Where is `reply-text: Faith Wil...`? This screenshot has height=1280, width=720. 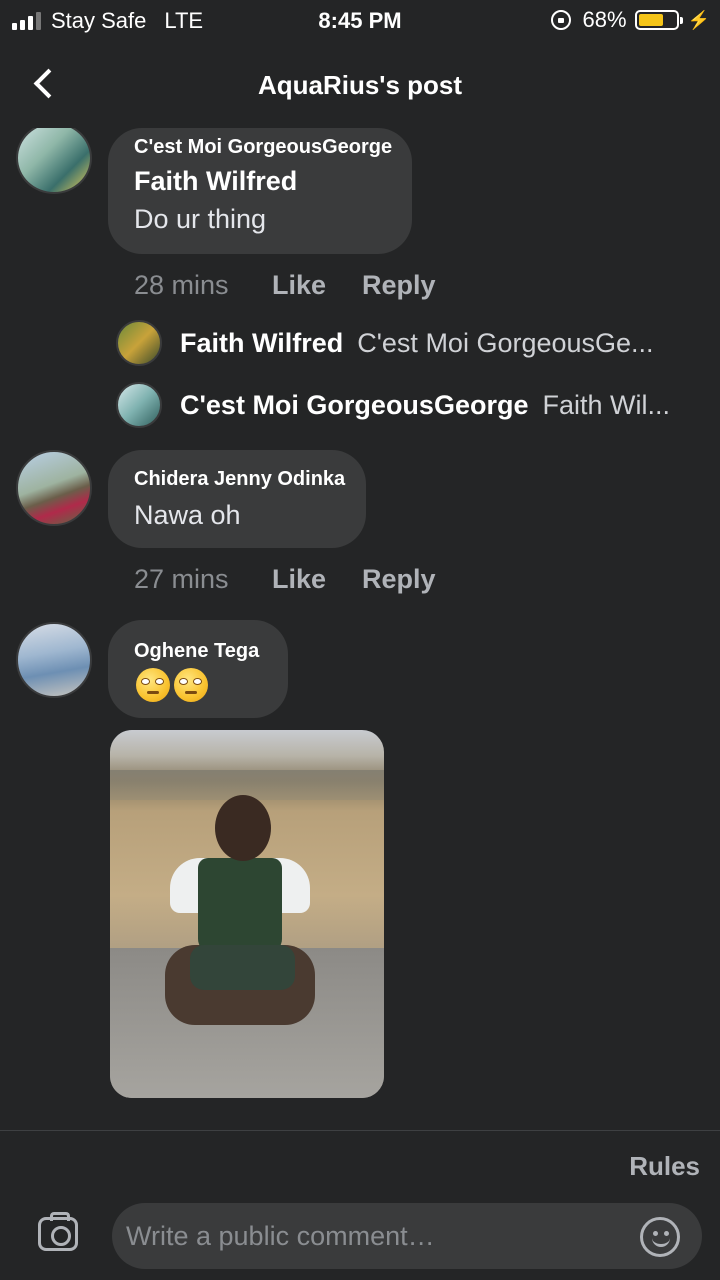 reply-text: Faith Wil... is located at coordinates (606, 405).